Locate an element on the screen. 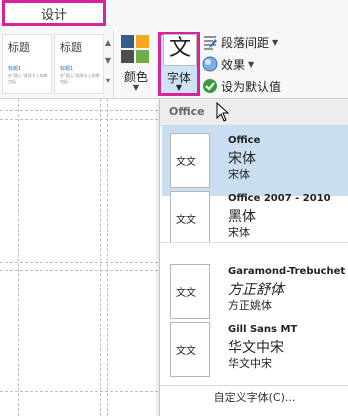 Image resolution: width=348 pixels, height=416 pixels. heading-font-name: 宋体 is located at coordinates (242, 159).